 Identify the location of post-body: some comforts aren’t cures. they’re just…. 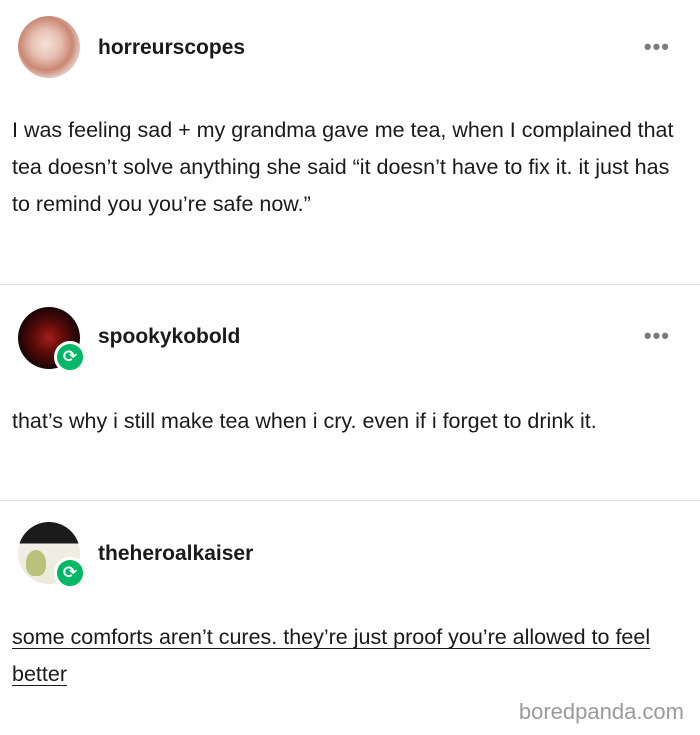
(331, 655).